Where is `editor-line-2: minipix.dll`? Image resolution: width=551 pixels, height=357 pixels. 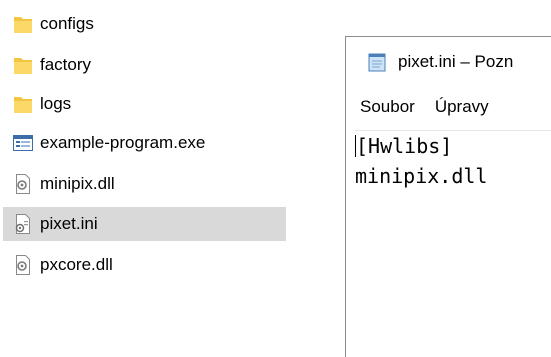 editor-line-2: minipix.dll is located at coordinates (421, 176).